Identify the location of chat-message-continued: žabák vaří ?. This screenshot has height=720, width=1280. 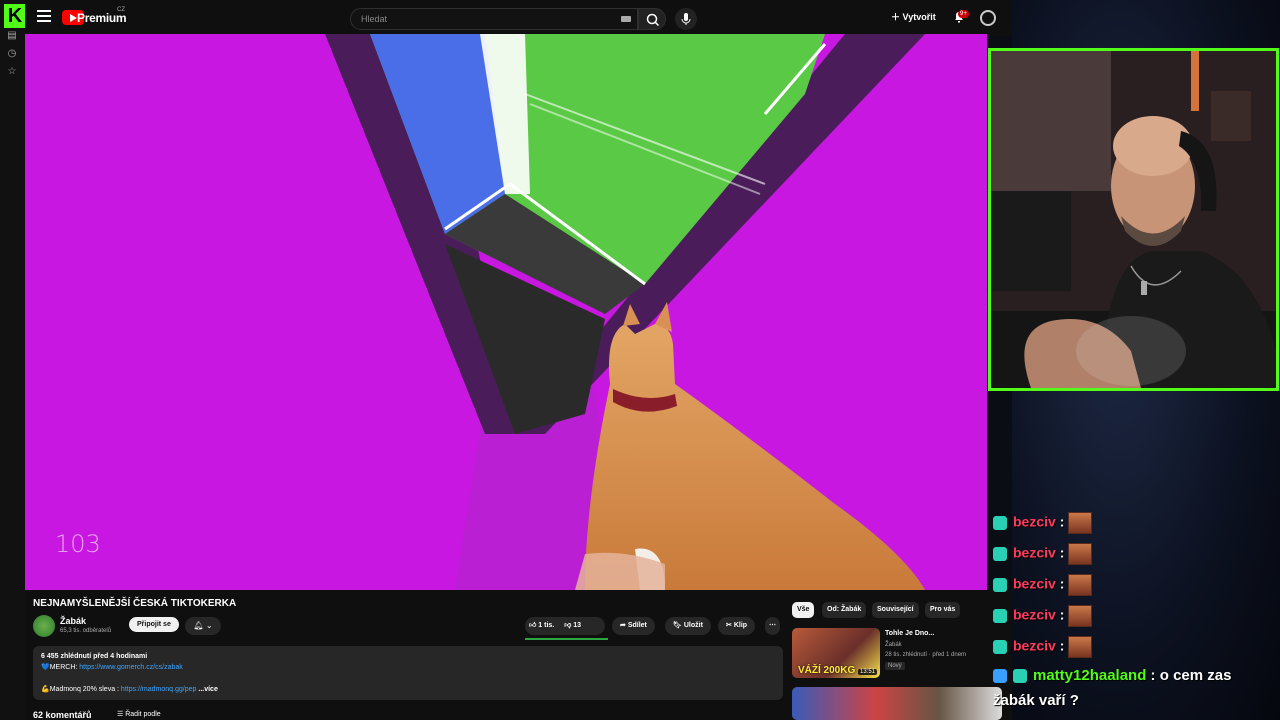
(1135, 705).